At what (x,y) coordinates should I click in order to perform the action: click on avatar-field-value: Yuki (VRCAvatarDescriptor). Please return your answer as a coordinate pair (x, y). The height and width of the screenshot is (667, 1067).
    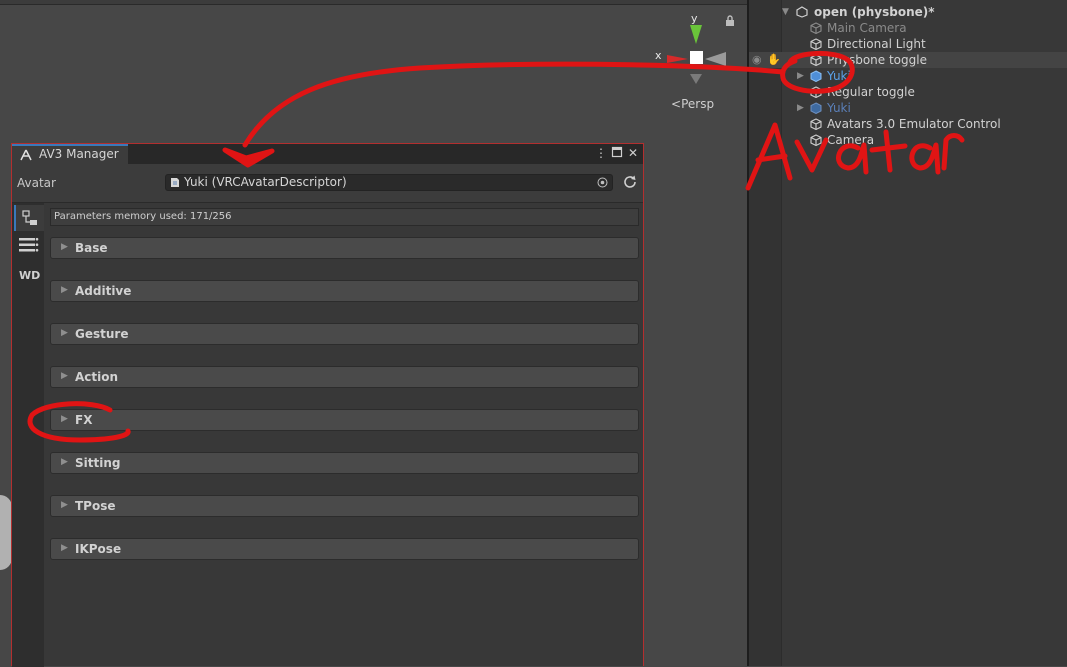
    Looking at the image, I should click on (265, 182).